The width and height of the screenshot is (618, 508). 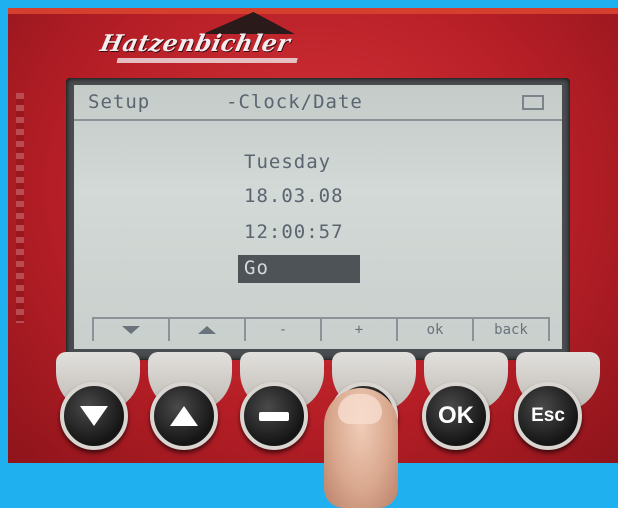 I want to click on down-button, so click(x=94, y=416).